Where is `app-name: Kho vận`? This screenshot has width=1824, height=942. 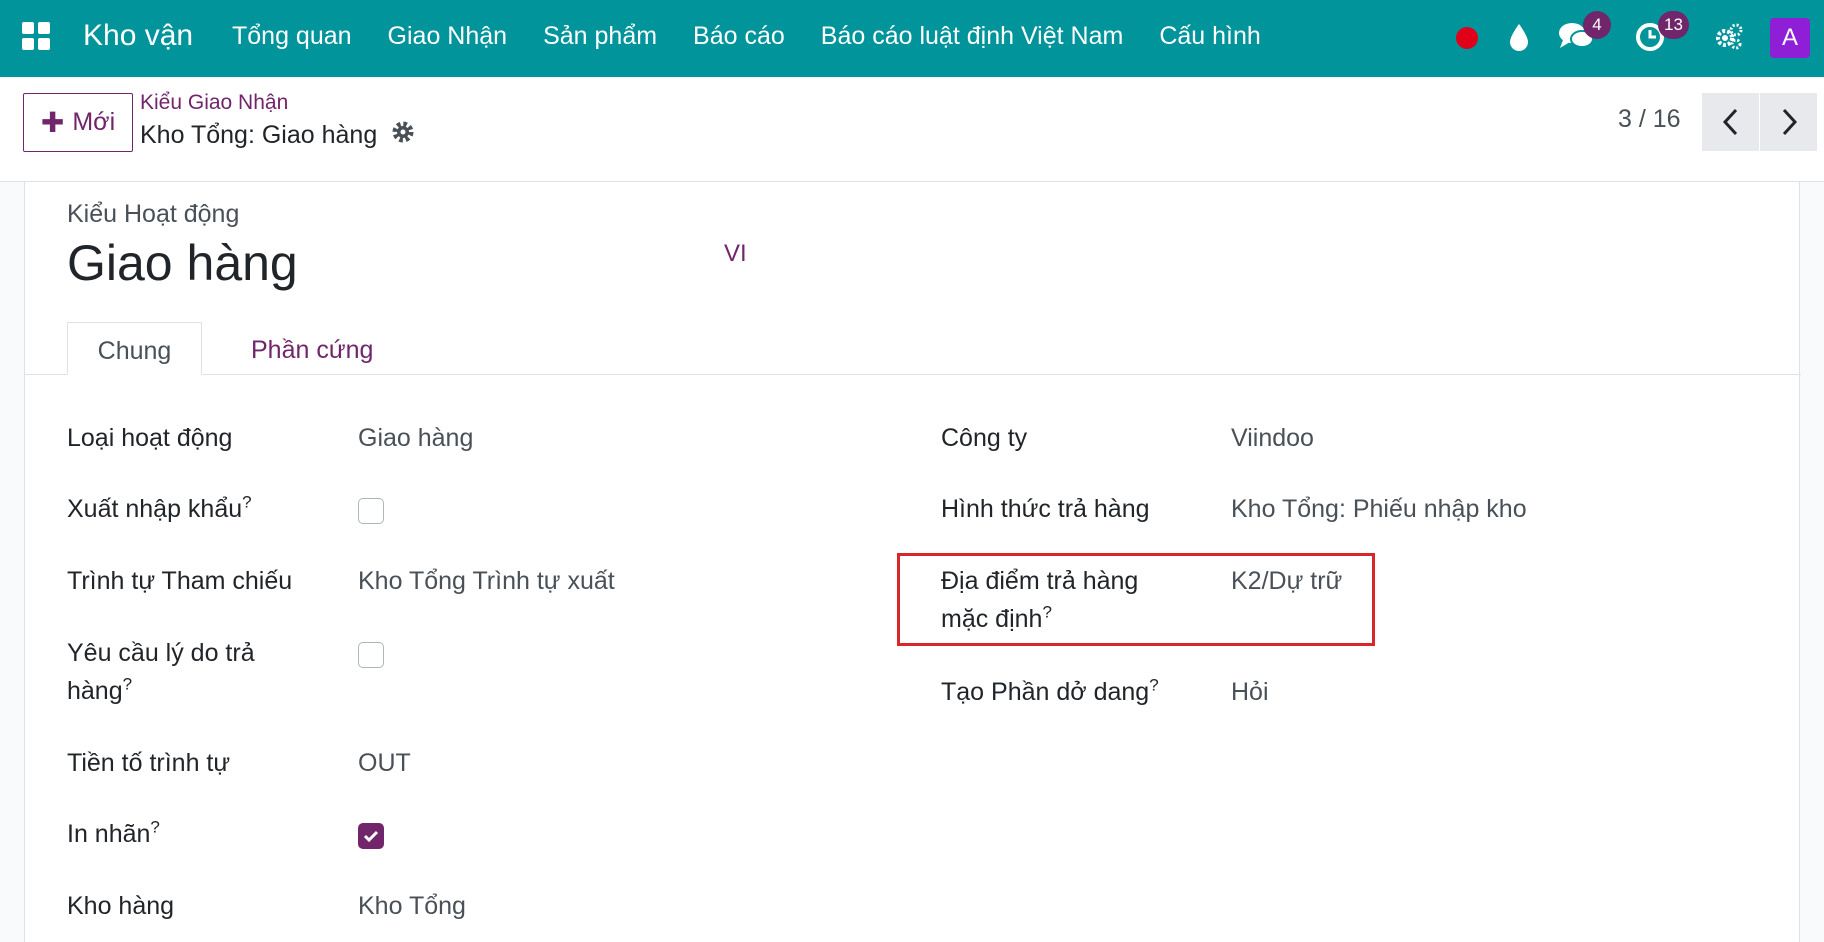
app-name: Kho vận is located at coordinates (138, 36).